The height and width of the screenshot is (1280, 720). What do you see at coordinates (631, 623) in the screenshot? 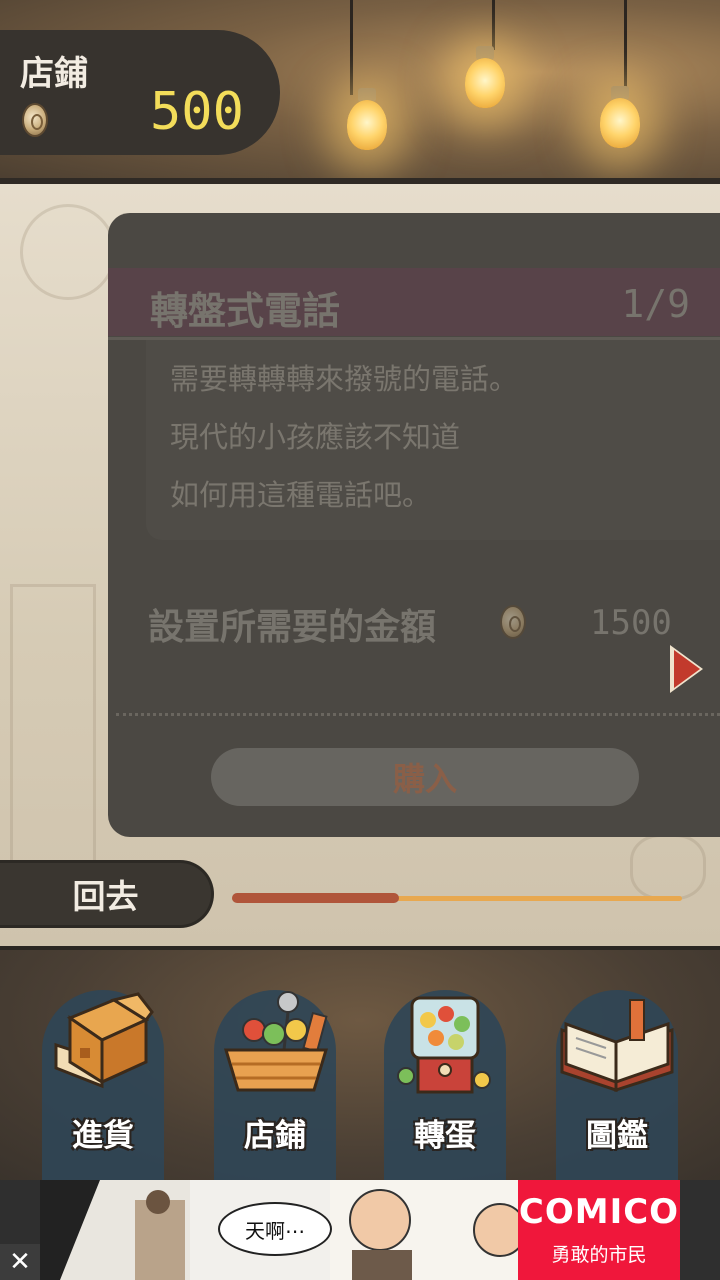
I see `cost-value: 1500` at bounding box center [631, 623].